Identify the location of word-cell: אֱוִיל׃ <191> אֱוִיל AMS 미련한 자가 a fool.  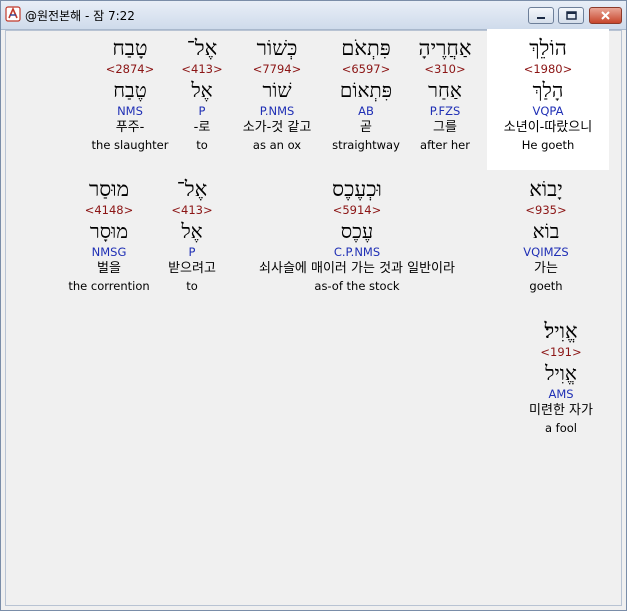
(561, 377).